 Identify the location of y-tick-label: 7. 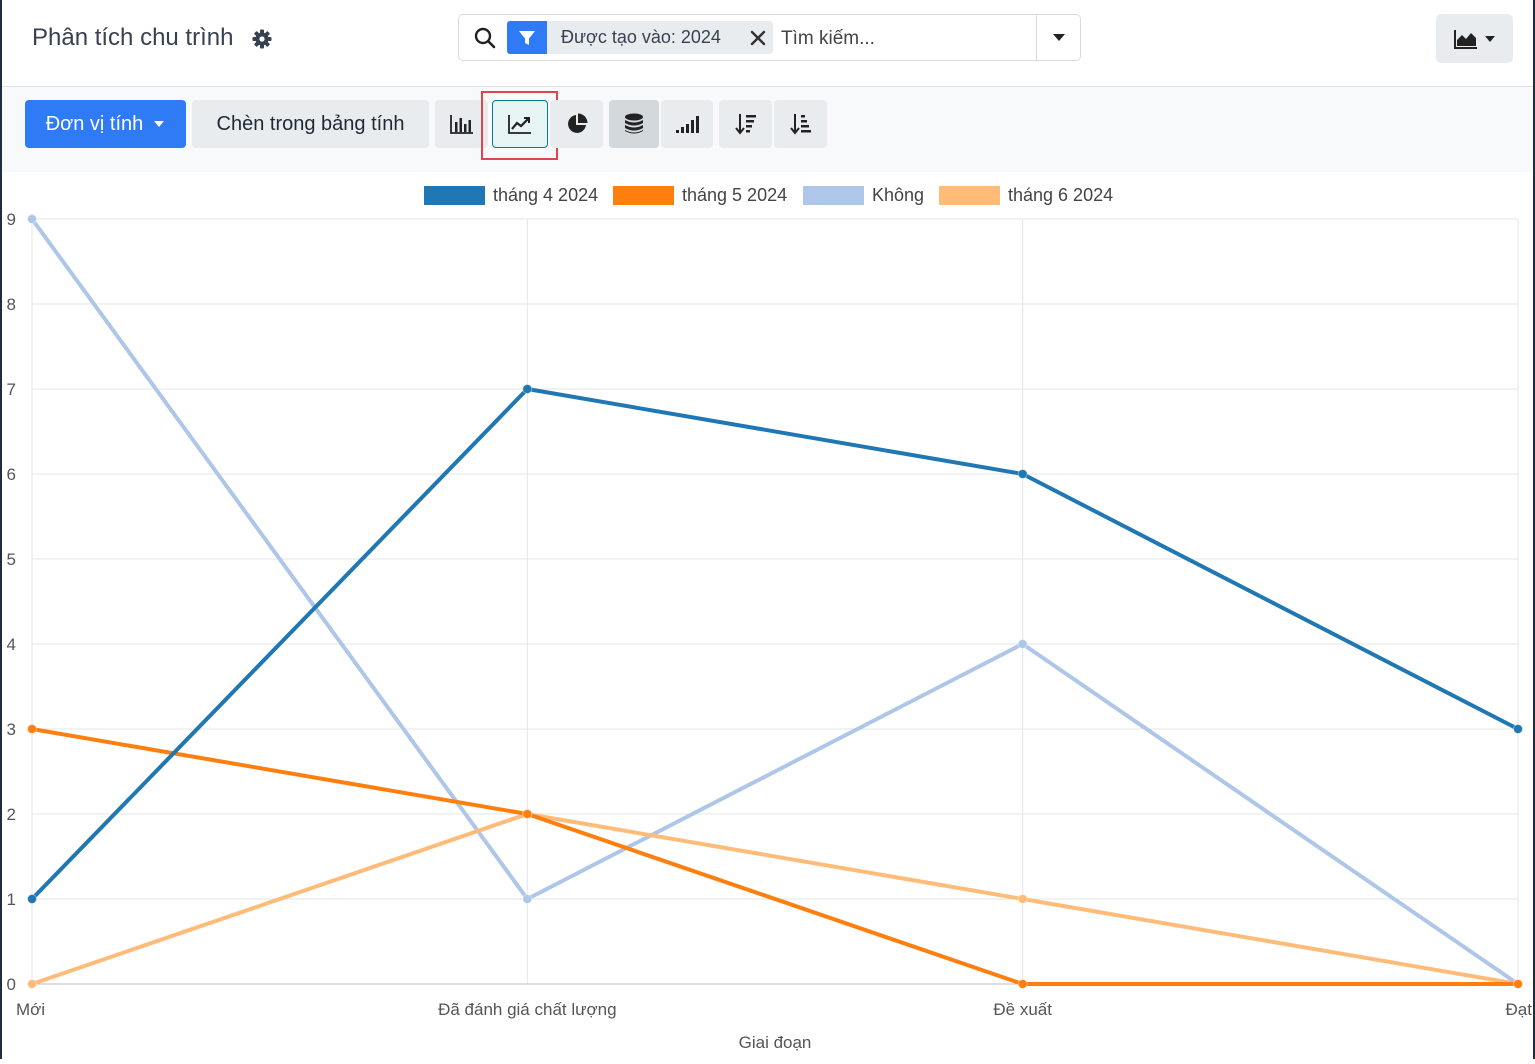
(11, 389).